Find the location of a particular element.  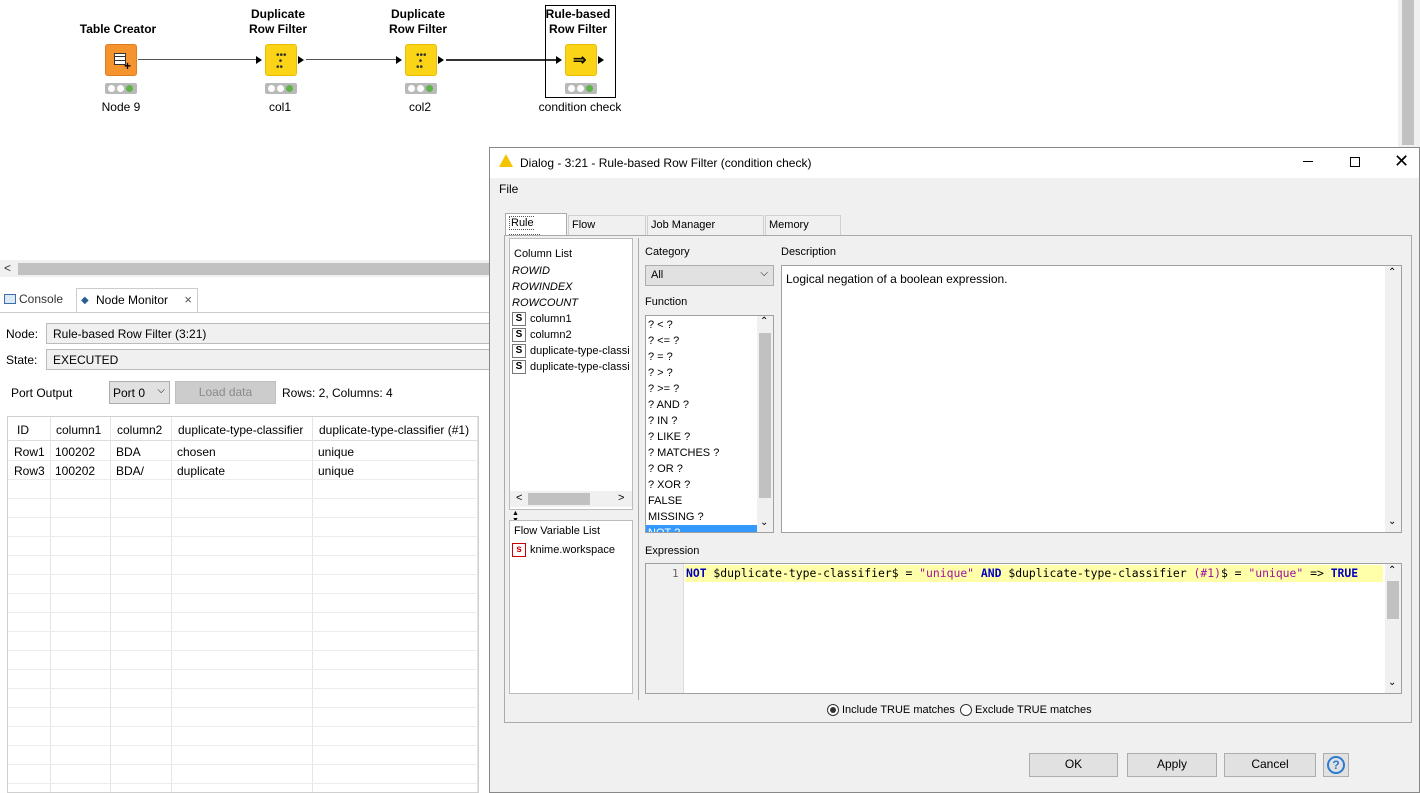

list-item-selected: NOT ? is located at coordinates (701, 528).